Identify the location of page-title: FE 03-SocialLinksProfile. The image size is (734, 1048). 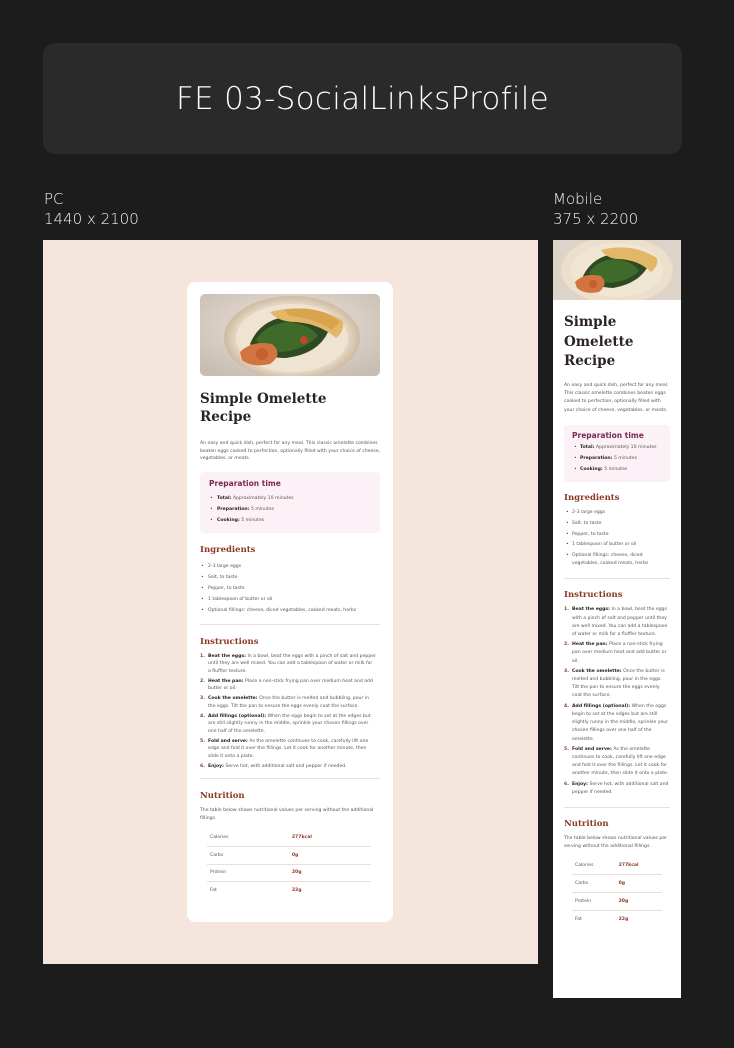
(362, 98).